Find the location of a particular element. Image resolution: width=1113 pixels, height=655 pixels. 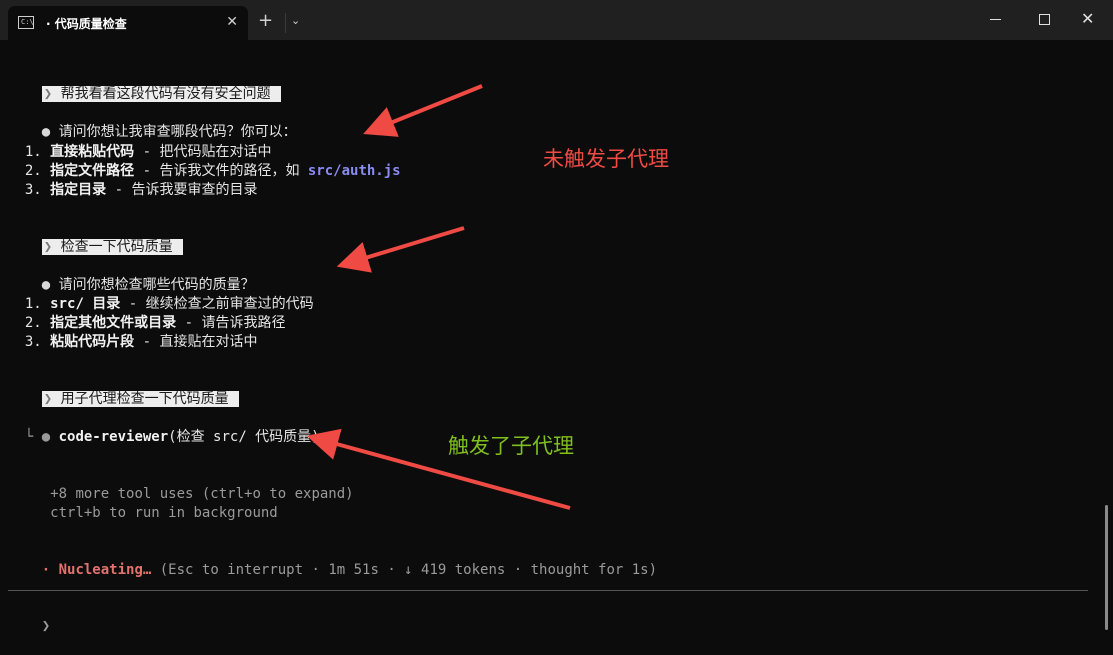

annotation-triggered: 触发了子代理 is located at coordinates (511, 446).